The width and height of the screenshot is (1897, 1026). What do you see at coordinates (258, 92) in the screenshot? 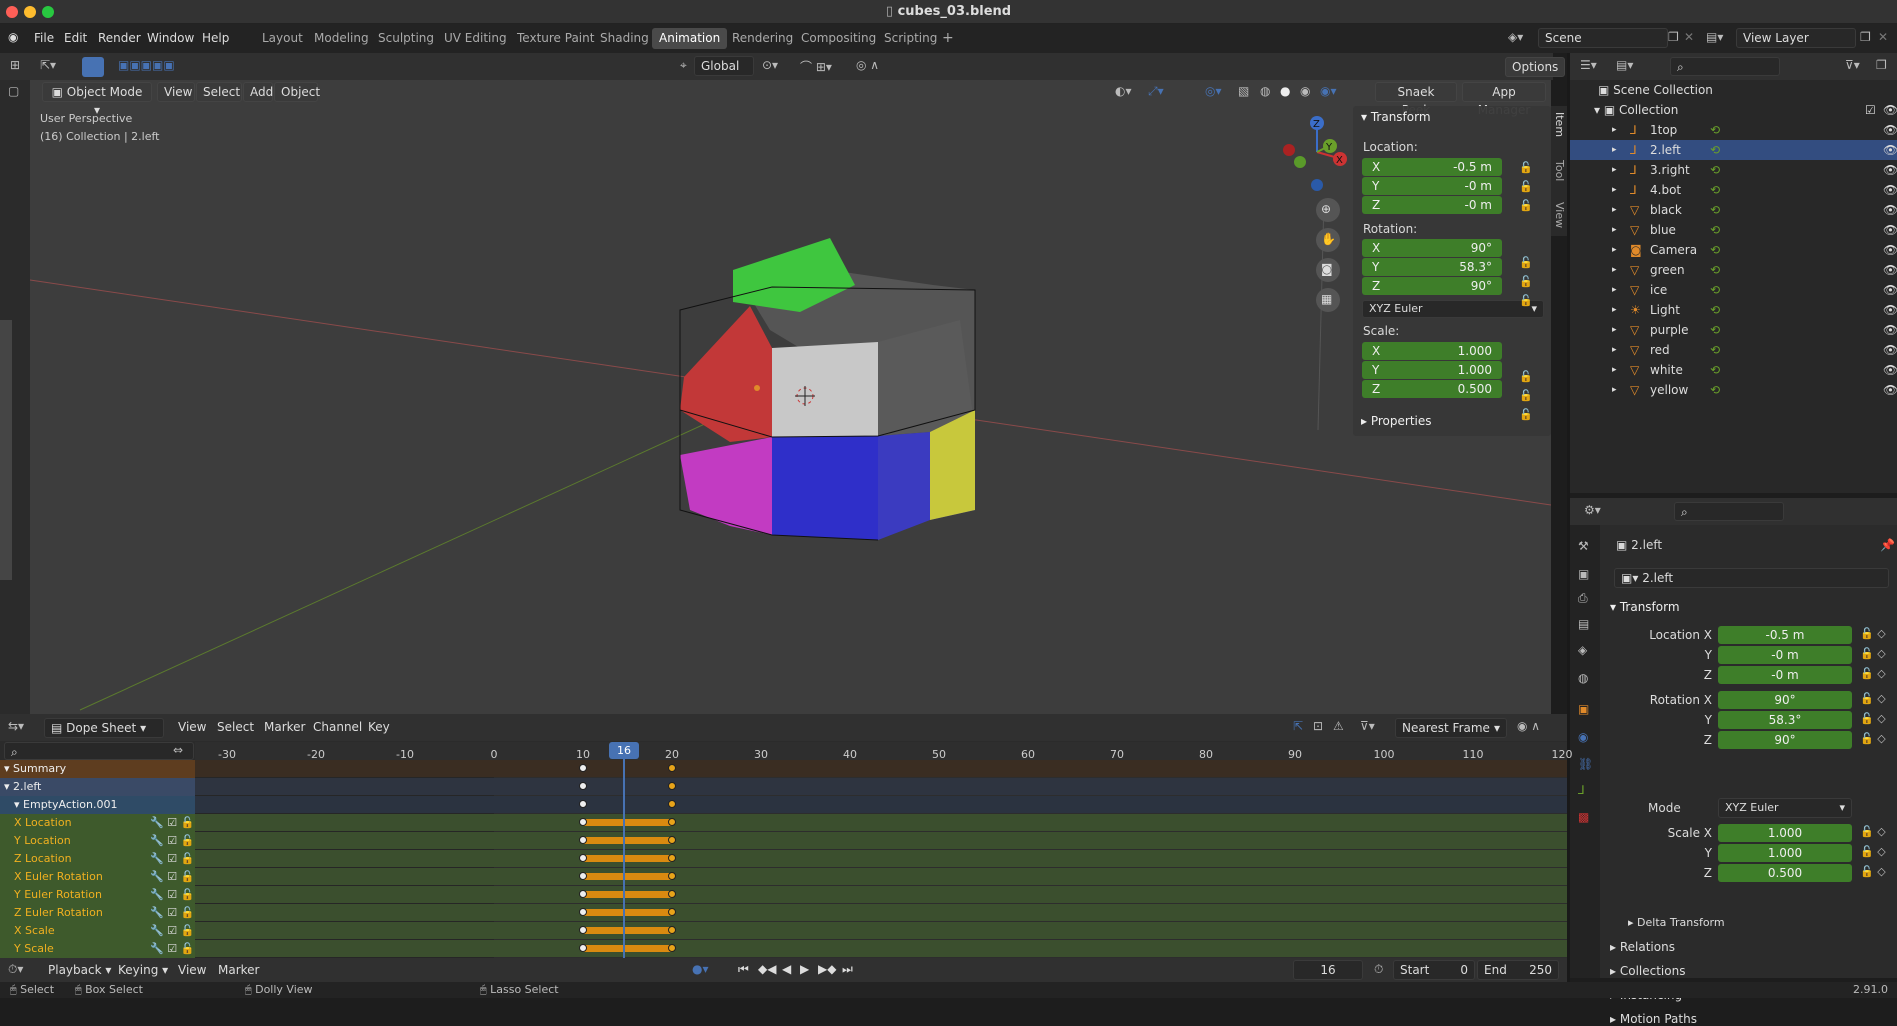
I see `viewport-menu-add: Add` at bounding box center [258, 92].